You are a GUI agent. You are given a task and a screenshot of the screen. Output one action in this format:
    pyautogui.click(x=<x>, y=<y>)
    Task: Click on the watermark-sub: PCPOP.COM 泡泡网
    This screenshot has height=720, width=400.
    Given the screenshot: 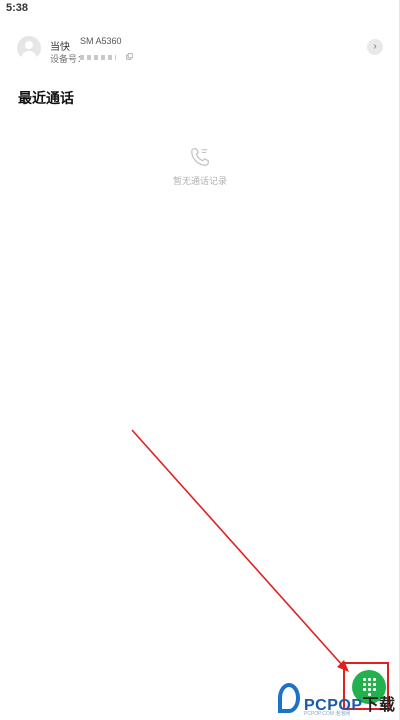 What is the action you would take?
    pyautogui.click(x=327, y=714)
    